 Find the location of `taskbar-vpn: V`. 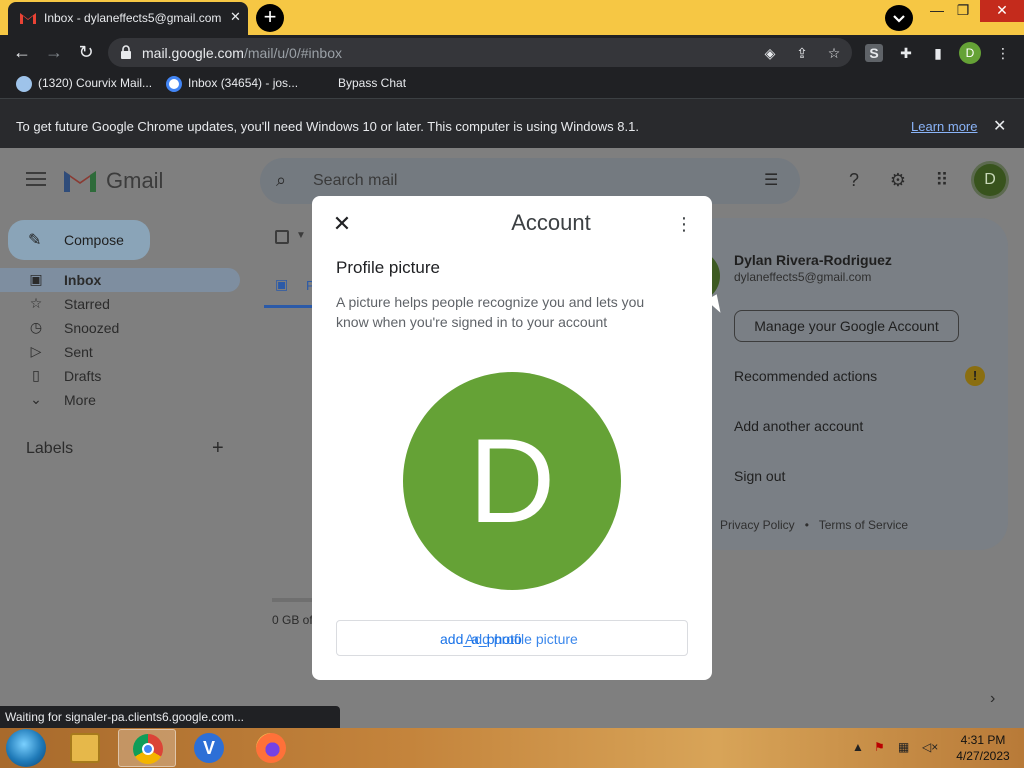

taskbar-vpn: V is located at coordinates (209, 748).